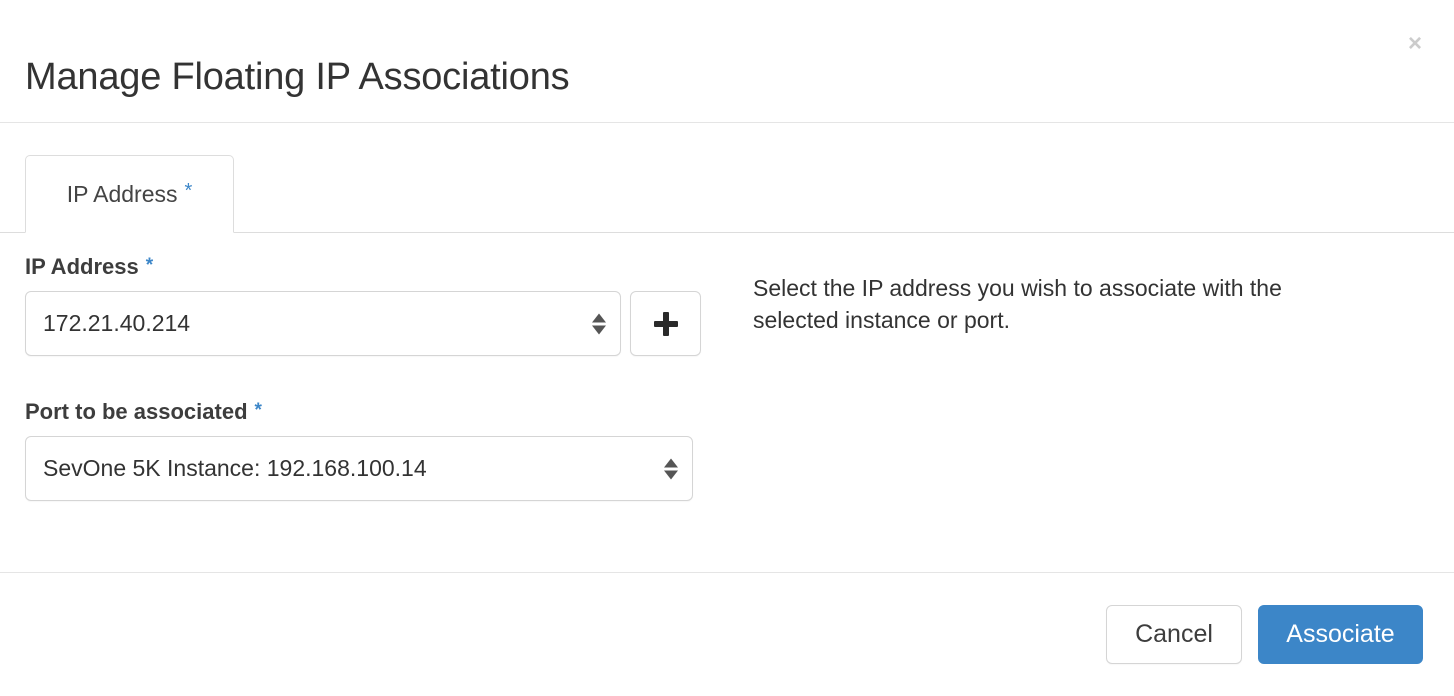 The width and height of the screenshot is (1454, 696). What do you see at coordinates (1340, 634) in the screenshot?
I see `associate-button: Associate` at bounding box center [1340, 634].